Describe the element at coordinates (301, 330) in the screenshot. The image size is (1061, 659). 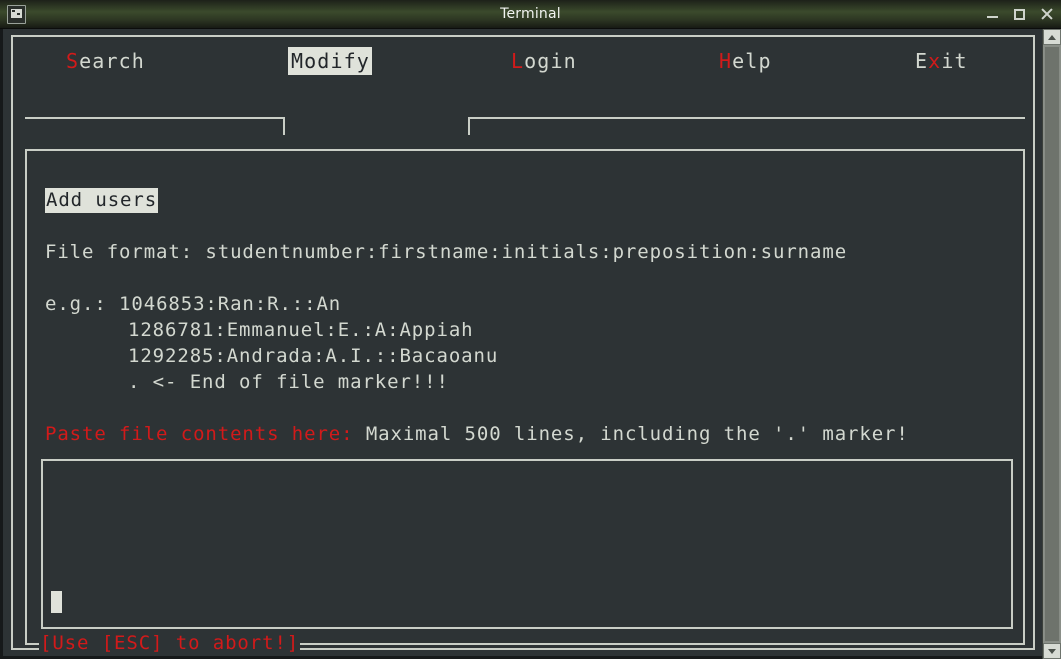
I see `example-line-1: 1286781:Emmanuel:E.:A:Appiah` at that location.